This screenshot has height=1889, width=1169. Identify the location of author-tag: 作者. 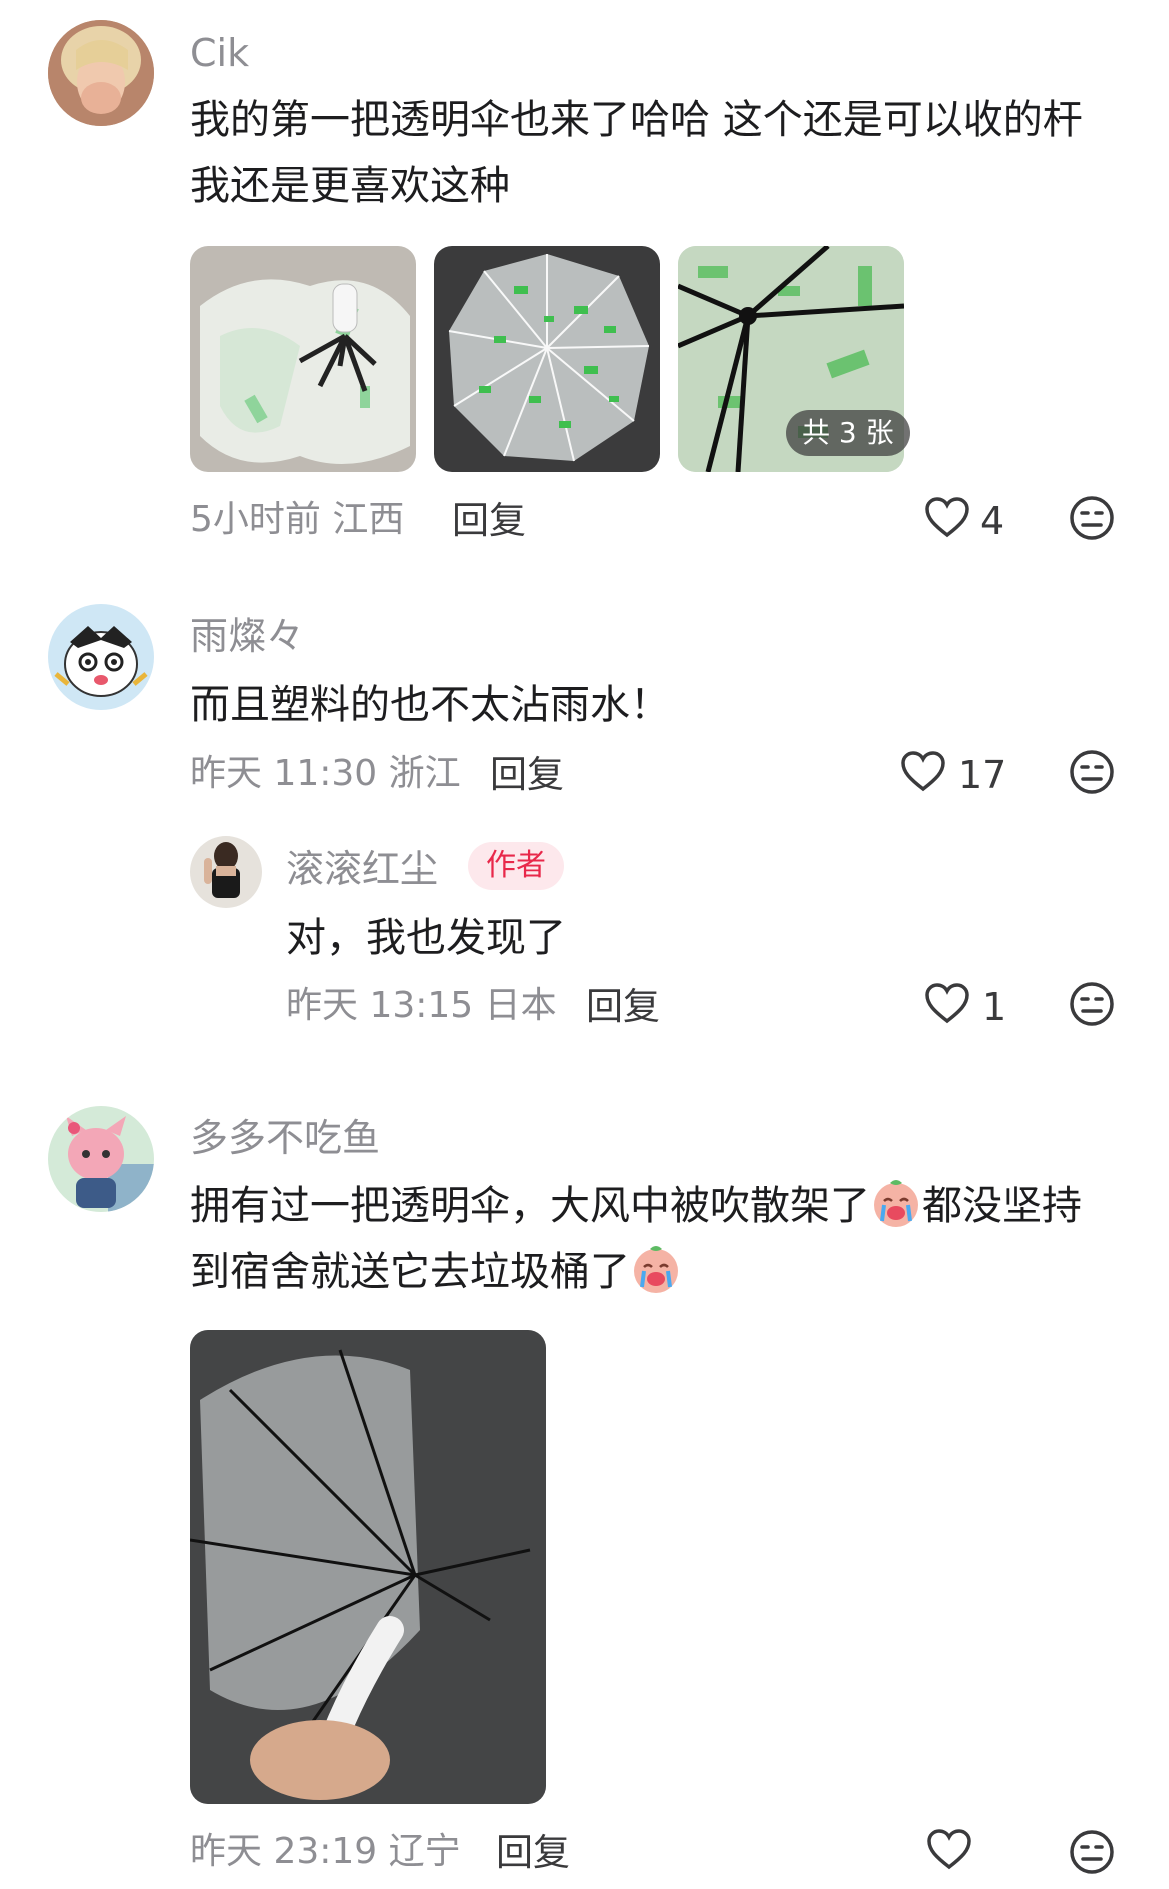
(516, 866).